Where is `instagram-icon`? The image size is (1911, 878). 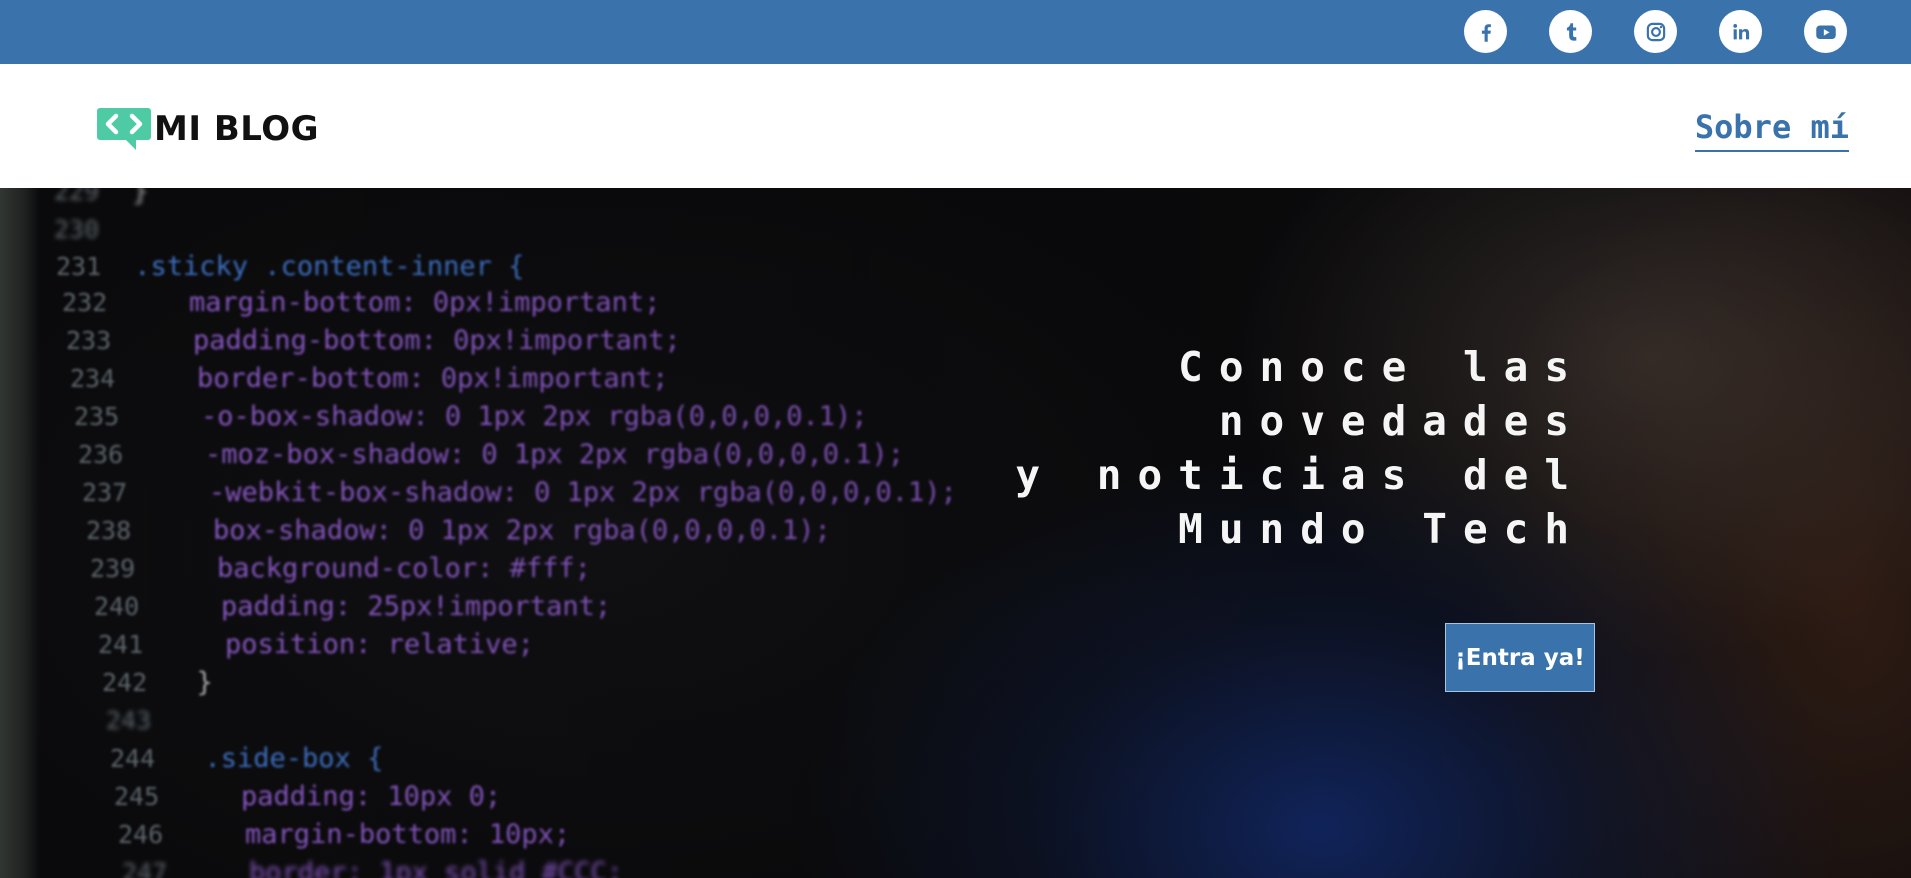
instagram-icon is located at coordinates (1655, 31).